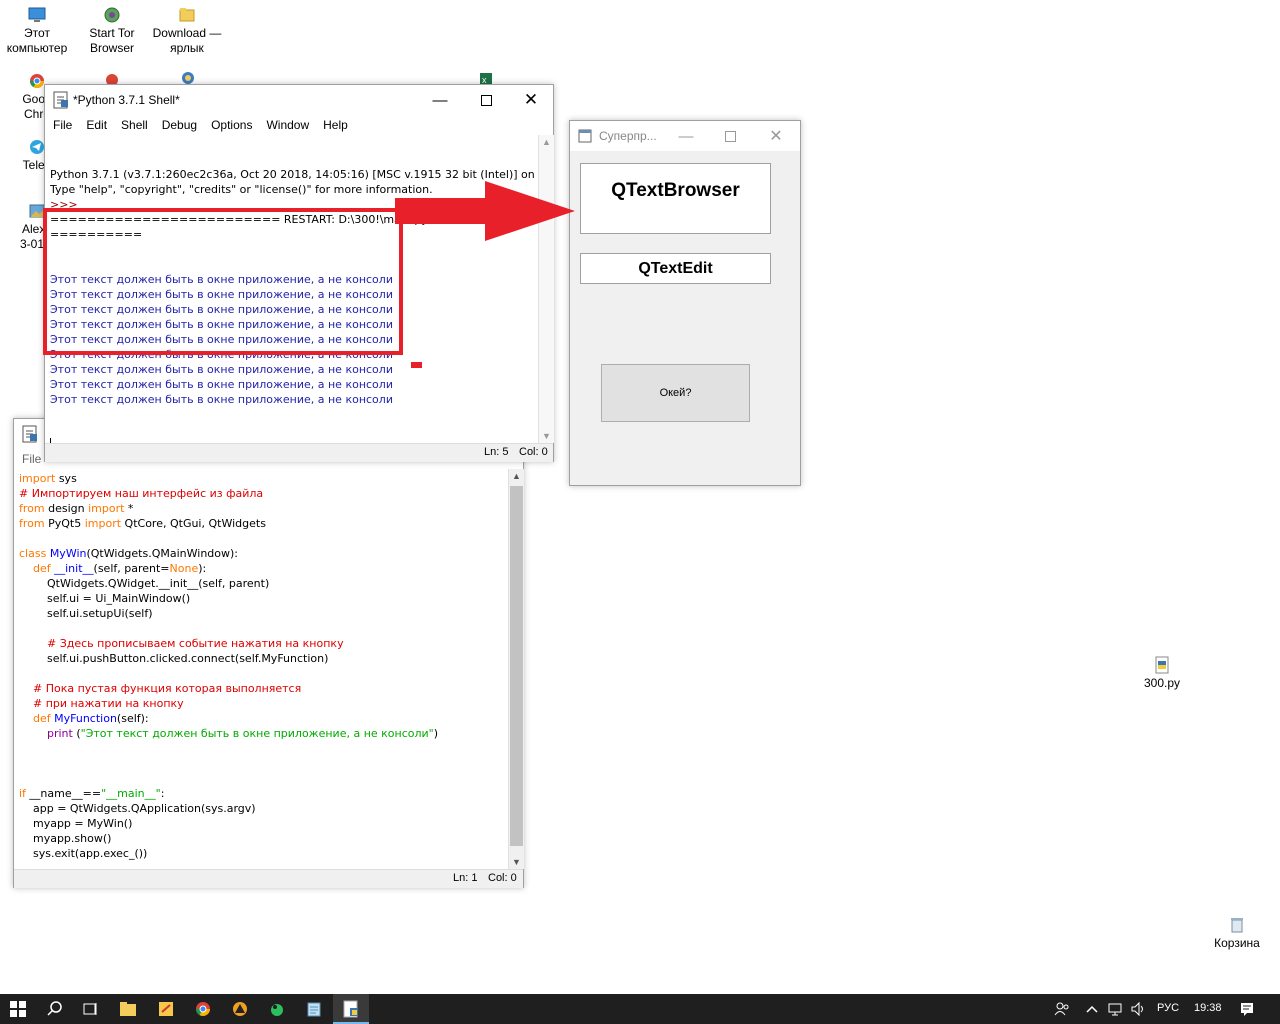 The height and width of the screenshot is (1024, 1280). What do you see at coordinates (496, 452) in the screenshot?
I see `shell-status-ln: Ln: 5` at bounding box center [496, 452].